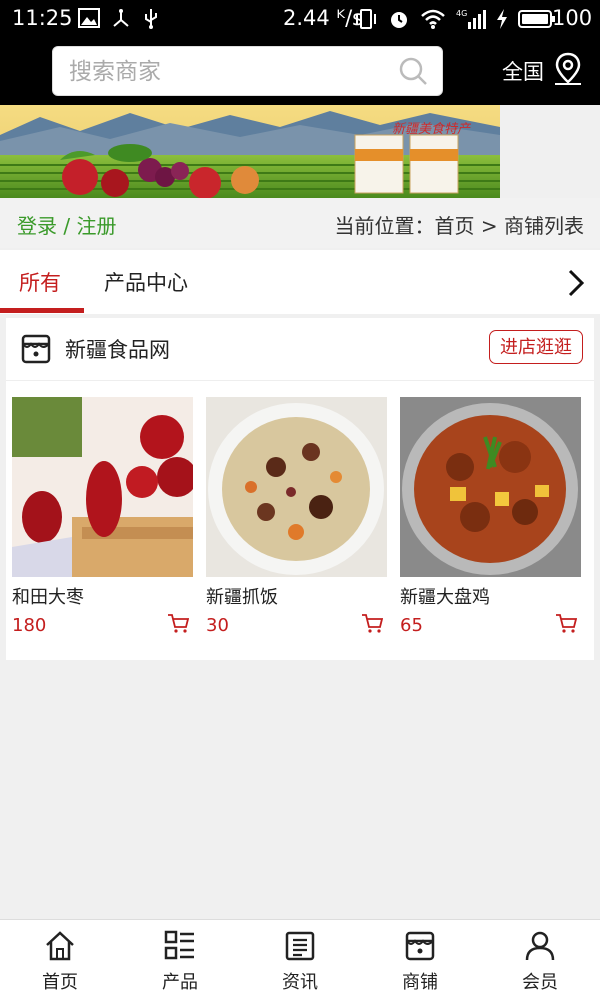  I want to click on nav-member: 会员, so click(540, 960).